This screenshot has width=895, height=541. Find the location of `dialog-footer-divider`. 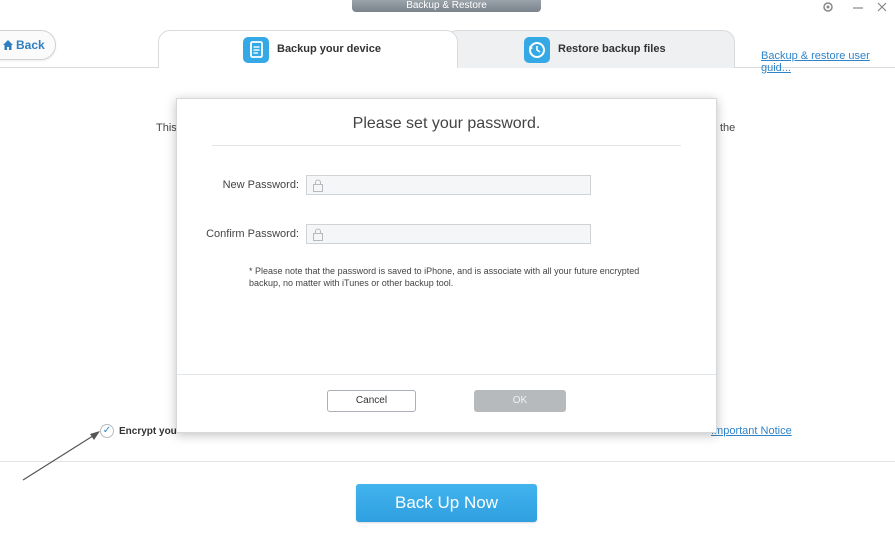

dialog-footer-divider is located at coordinates (446, 374).